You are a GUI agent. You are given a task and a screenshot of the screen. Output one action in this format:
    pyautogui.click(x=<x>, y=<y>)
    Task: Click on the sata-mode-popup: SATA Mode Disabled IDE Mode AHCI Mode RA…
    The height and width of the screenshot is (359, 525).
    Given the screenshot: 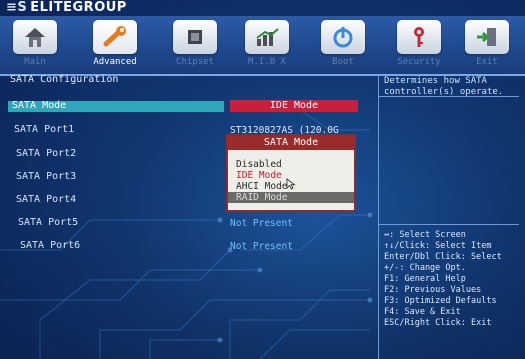 What is the action you would take?
    pyautogui.click(x=291, y=173)
    